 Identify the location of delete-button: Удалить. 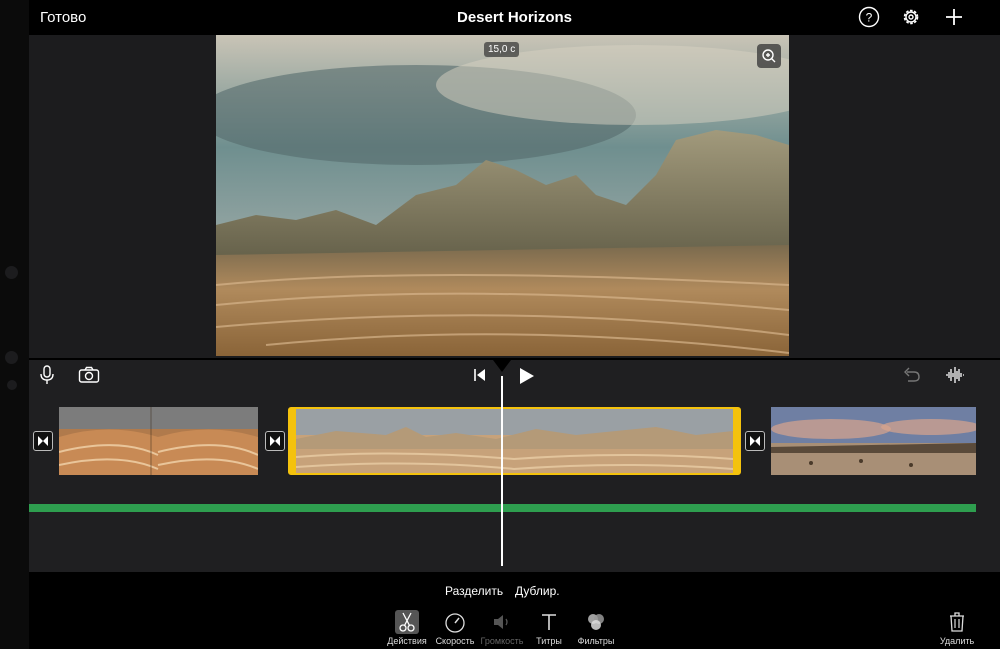
(957, 628).